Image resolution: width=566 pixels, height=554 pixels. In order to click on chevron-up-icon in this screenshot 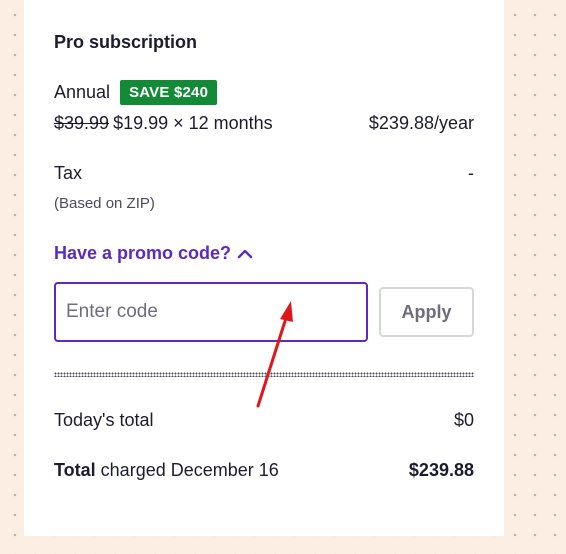, I will do `click(245, 254)`.